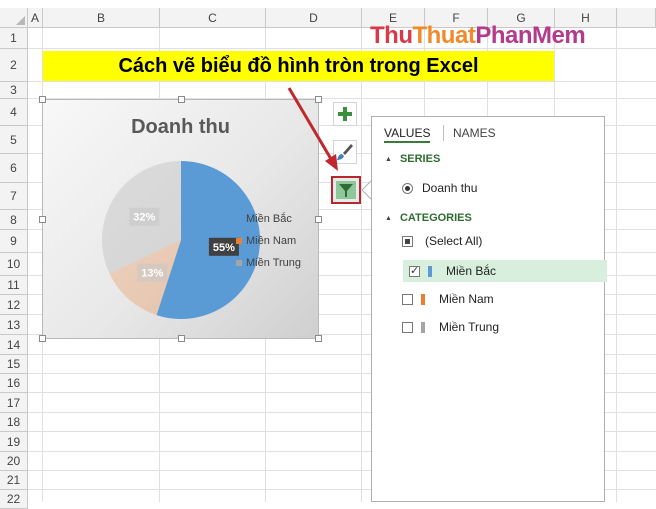 Image resolution: width=656 pixels, height=509 pixels. What do you see at coordinates (14, 345) in the screenshot?
I see `row-header-14: 14` at bounding box center [14, 345].